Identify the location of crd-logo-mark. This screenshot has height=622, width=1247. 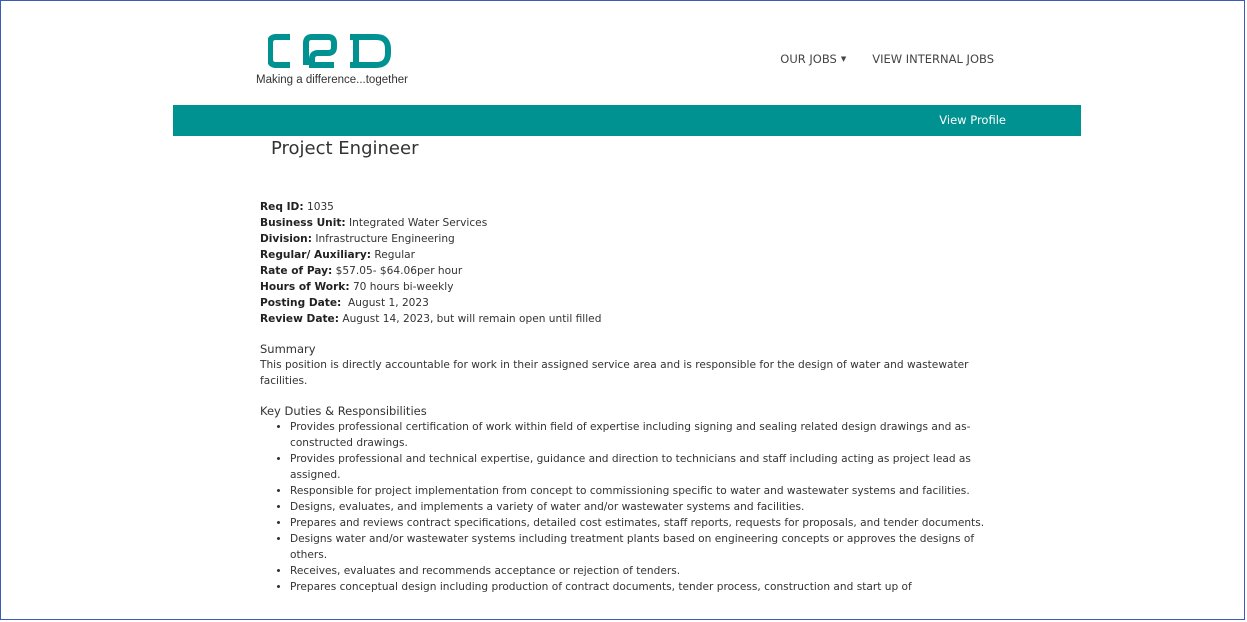
(329, 51).